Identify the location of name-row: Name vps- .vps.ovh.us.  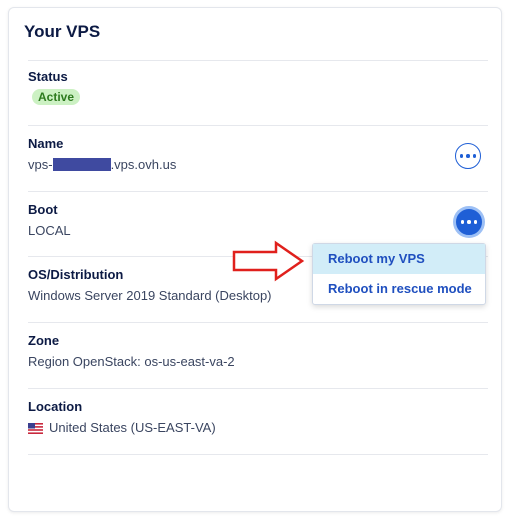
(258, 154).